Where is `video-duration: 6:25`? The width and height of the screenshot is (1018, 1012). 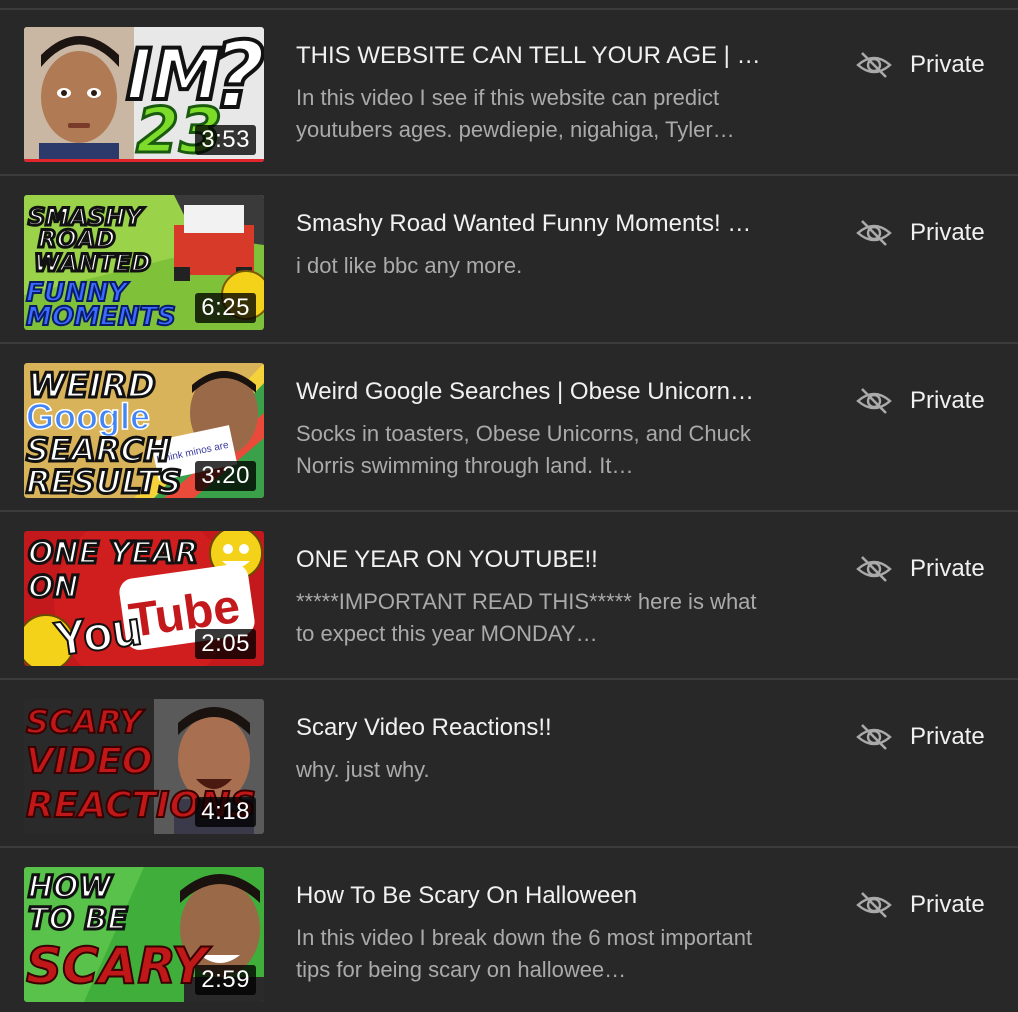
video-duration: 6:25 is located at coordinates (225, 308).